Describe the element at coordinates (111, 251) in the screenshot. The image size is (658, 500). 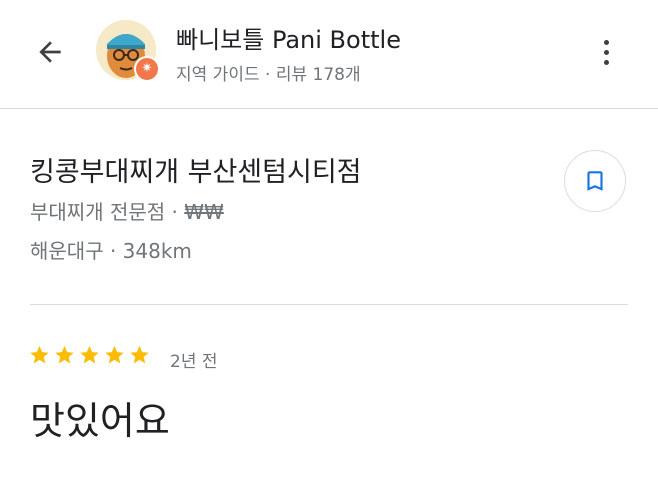
I see `place-location: 해운대구 · 348km` at that location.